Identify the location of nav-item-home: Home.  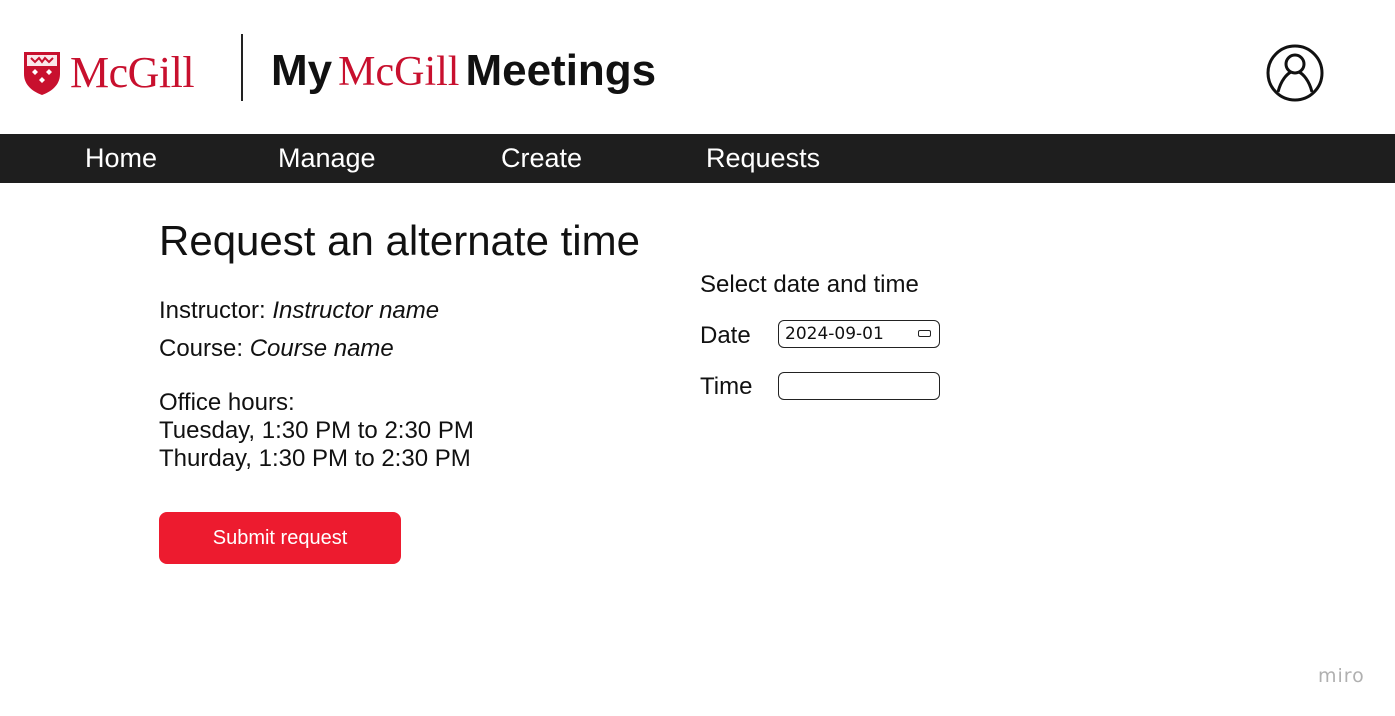
(121, 158).